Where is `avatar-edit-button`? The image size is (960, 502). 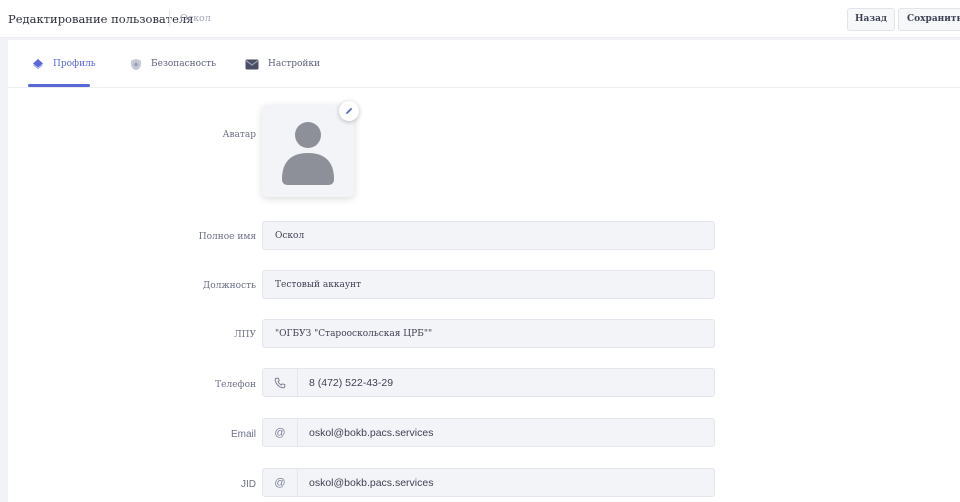
avatar-edit-button is located at coordinates (349, 111).